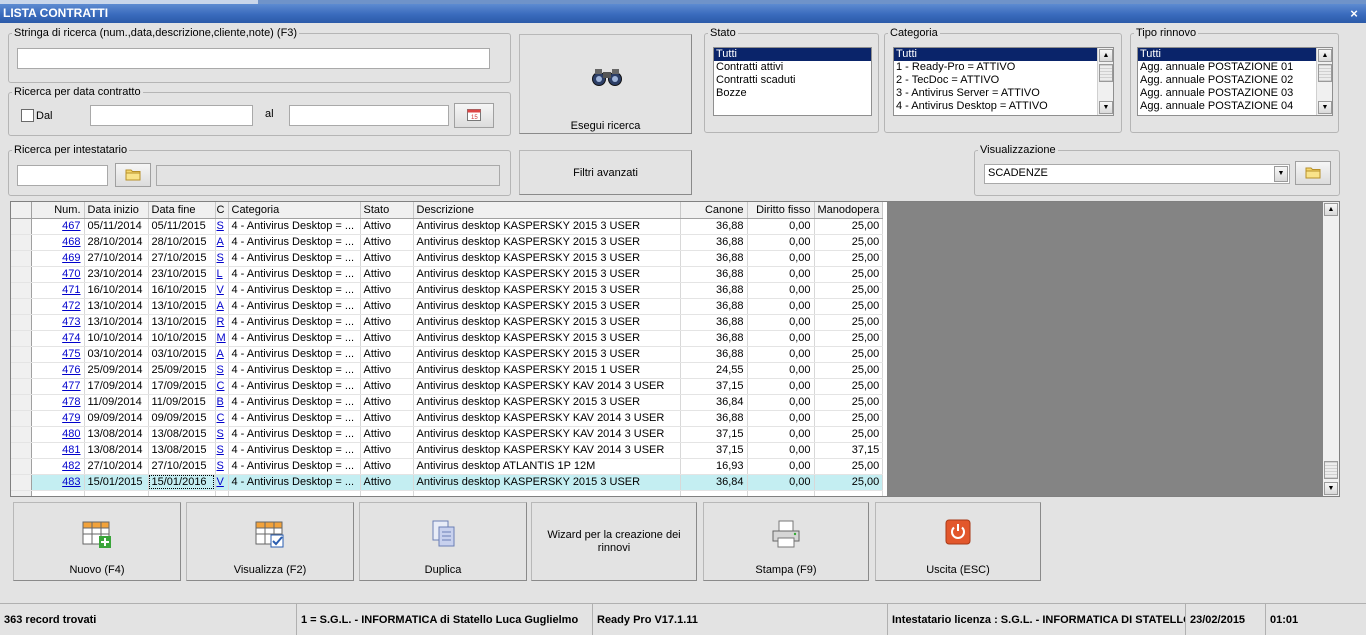 Image resolution: width=1366 pixels, height=635 pixels. What do you see at coordinates (182, 370) in the screenshot?
I see `table-cell: 25/09/2015` at bounding box center [182, 370].